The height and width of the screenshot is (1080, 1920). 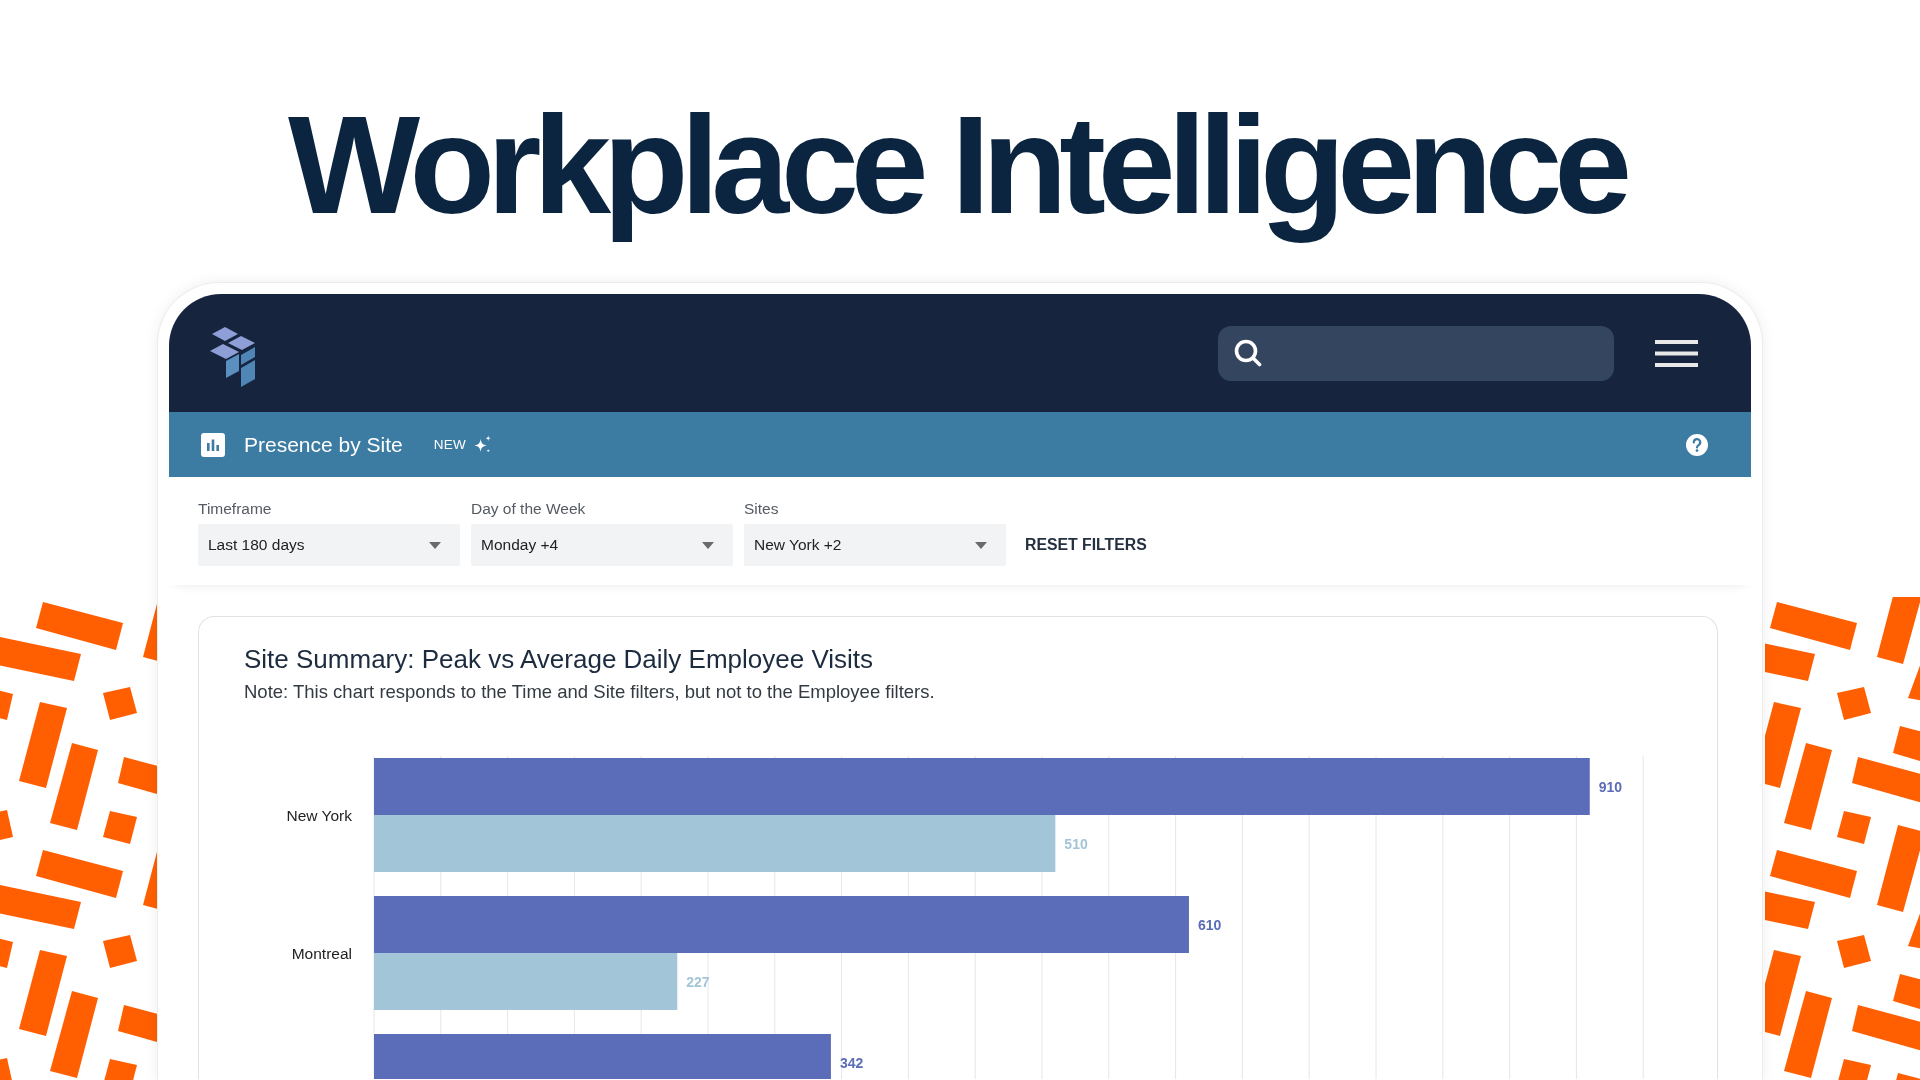 I want to click on value-label: 227, so click(x=698, y=981).